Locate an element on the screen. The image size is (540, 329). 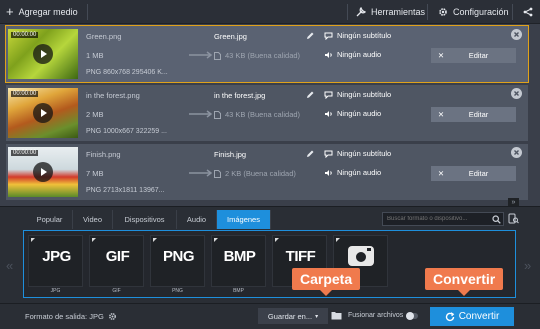
source-name: Finish.png is located at coordinates (103, 154).